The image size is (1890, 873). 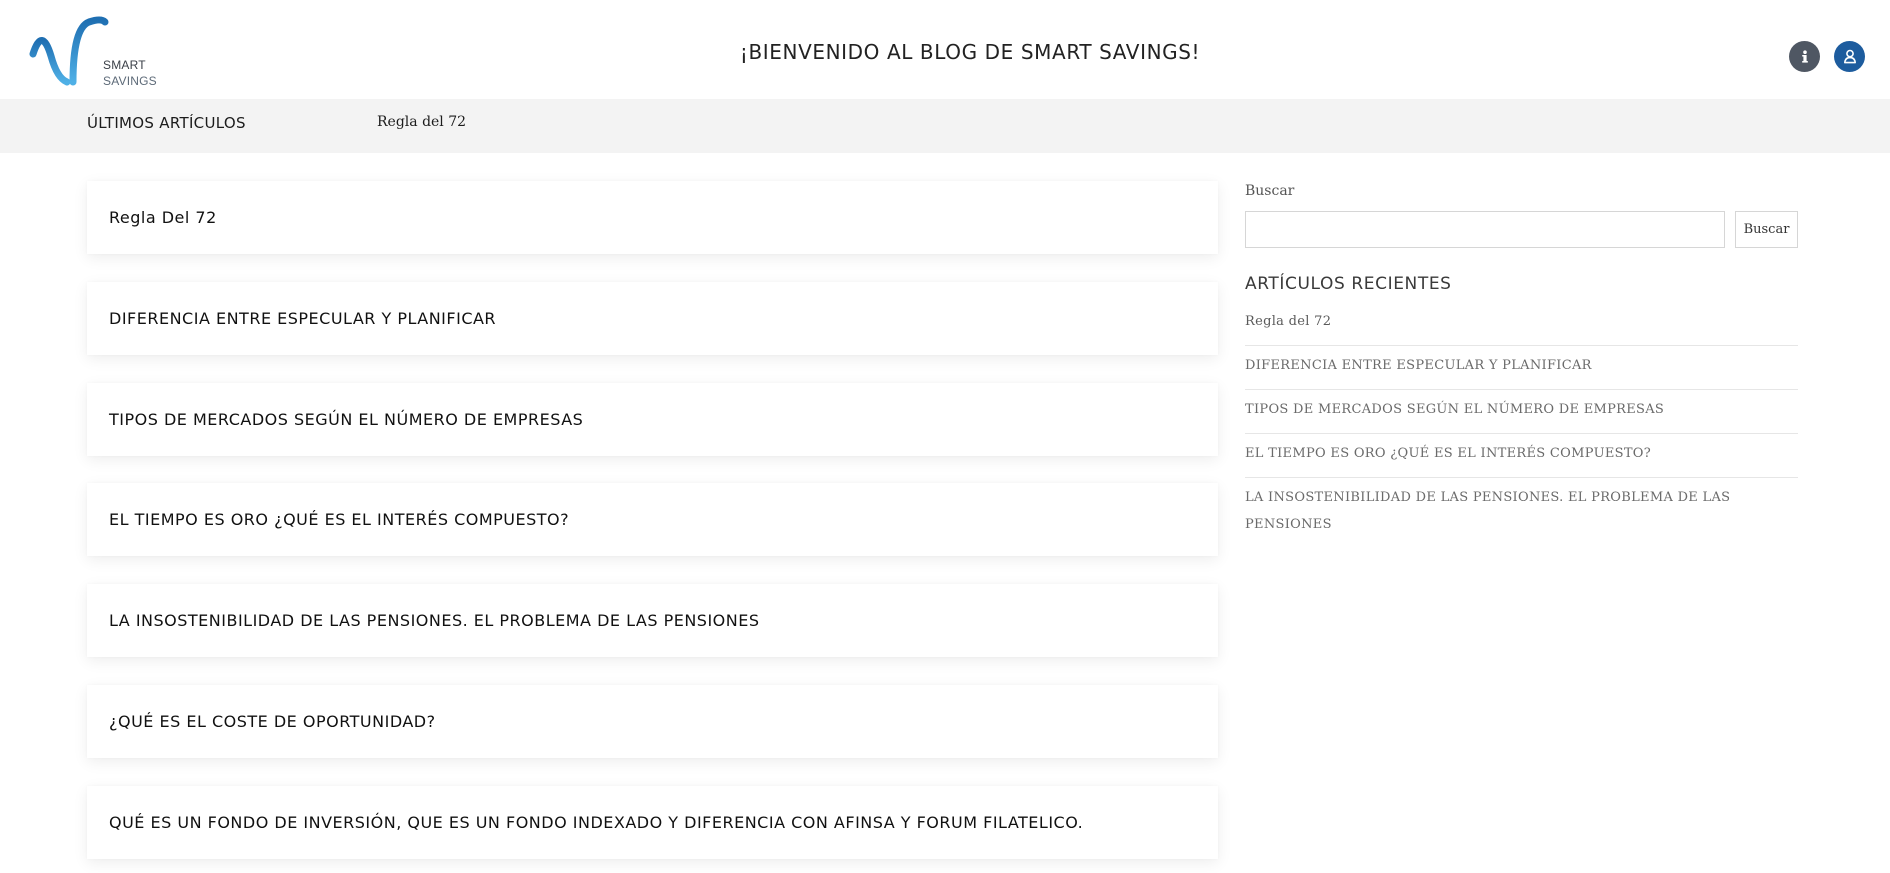 I want to click on search-label: Buscar, so click(x=1270, y=191).